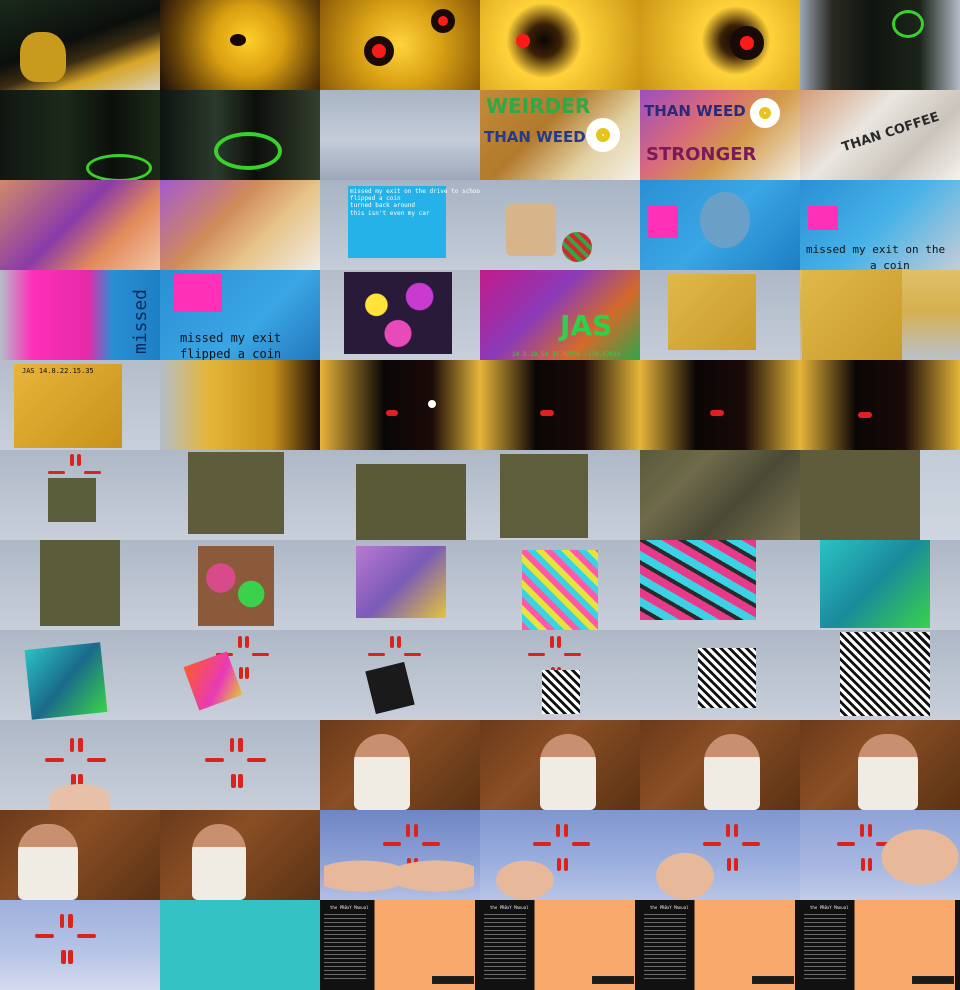 This screenshot has width=960, height=990. I want to click on frame-r7c2, so click(240, 585).